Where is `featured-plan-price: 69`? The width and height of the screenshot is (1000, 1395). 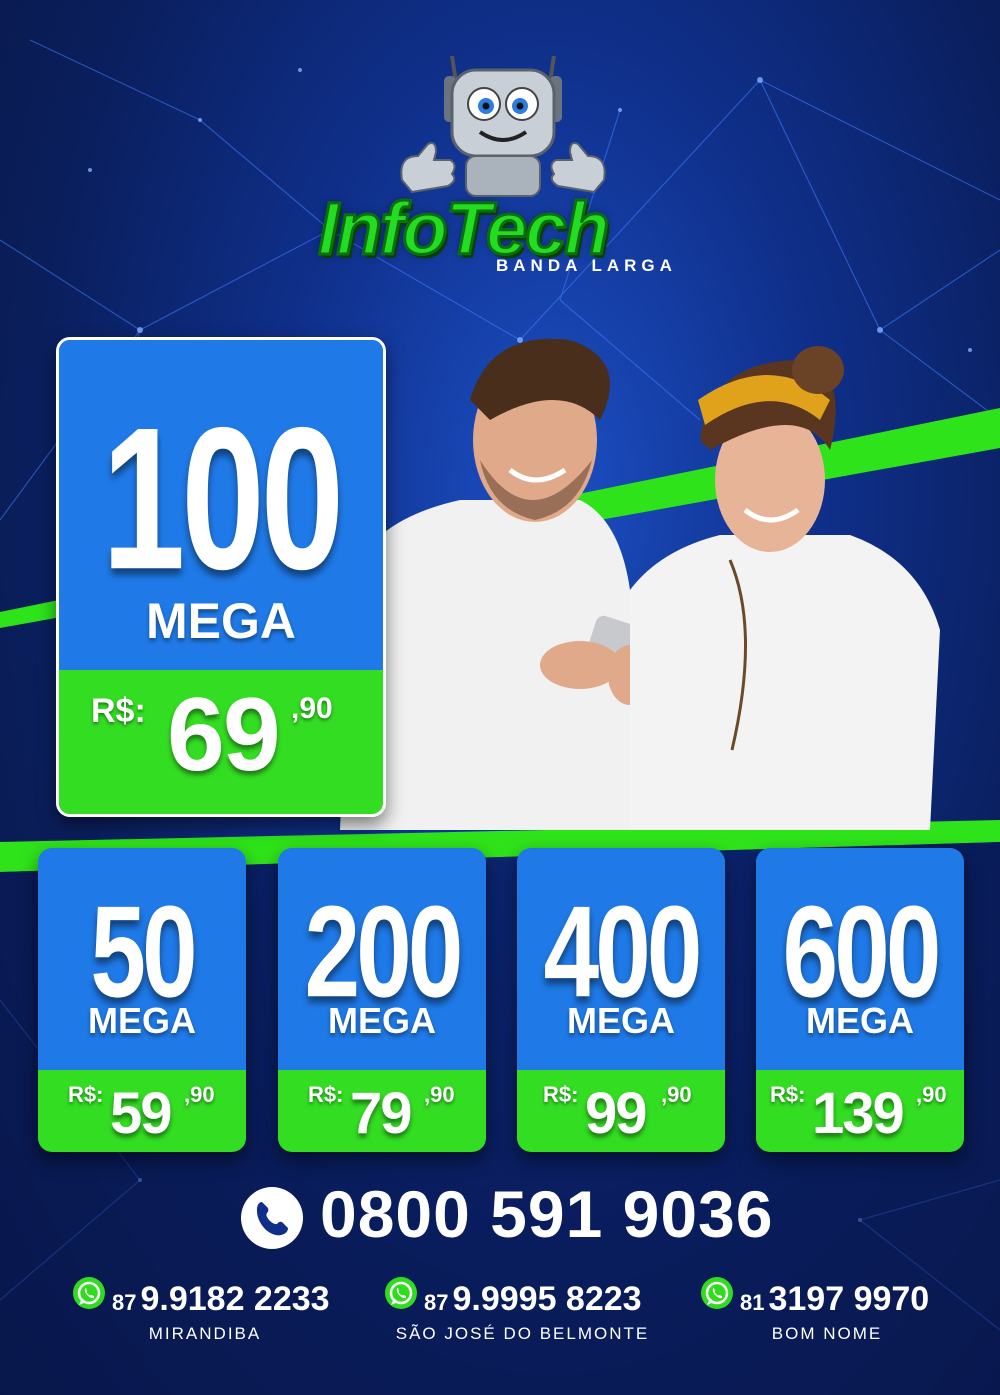 featured-plan-price: 69 is located at coordinates (224, 735).